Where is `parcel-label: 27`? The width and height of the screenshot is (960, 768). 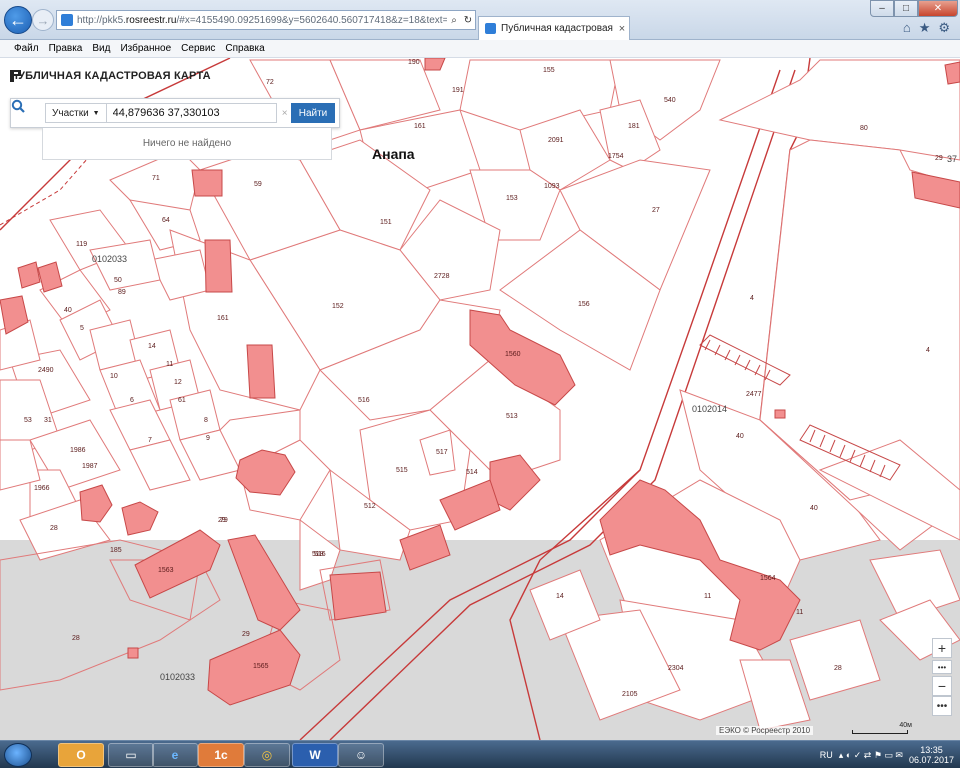 parcel-label: 27 is located at coordinates (656, 210).